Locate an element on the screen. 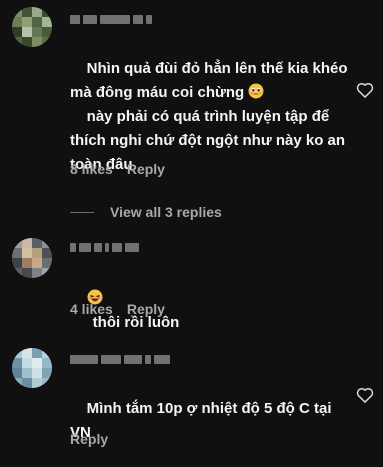 This screenshot has width=383, height=467. view-replies-button: View all 3 replies is located at coordinates (146, 212).